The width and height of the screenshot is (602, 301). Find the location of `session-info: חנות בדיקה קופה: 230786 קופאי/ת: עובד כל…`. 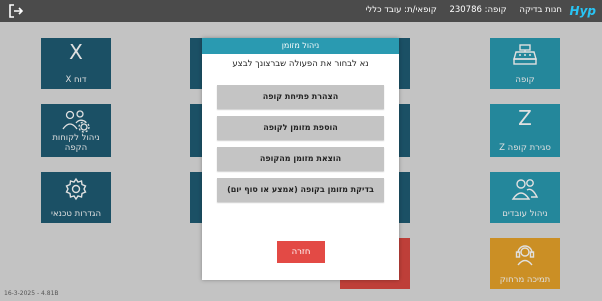

session-info: חנות בדיקה קופה: 230786 קופאי/ת: עובד כל… is located at coordinates (459, 10).